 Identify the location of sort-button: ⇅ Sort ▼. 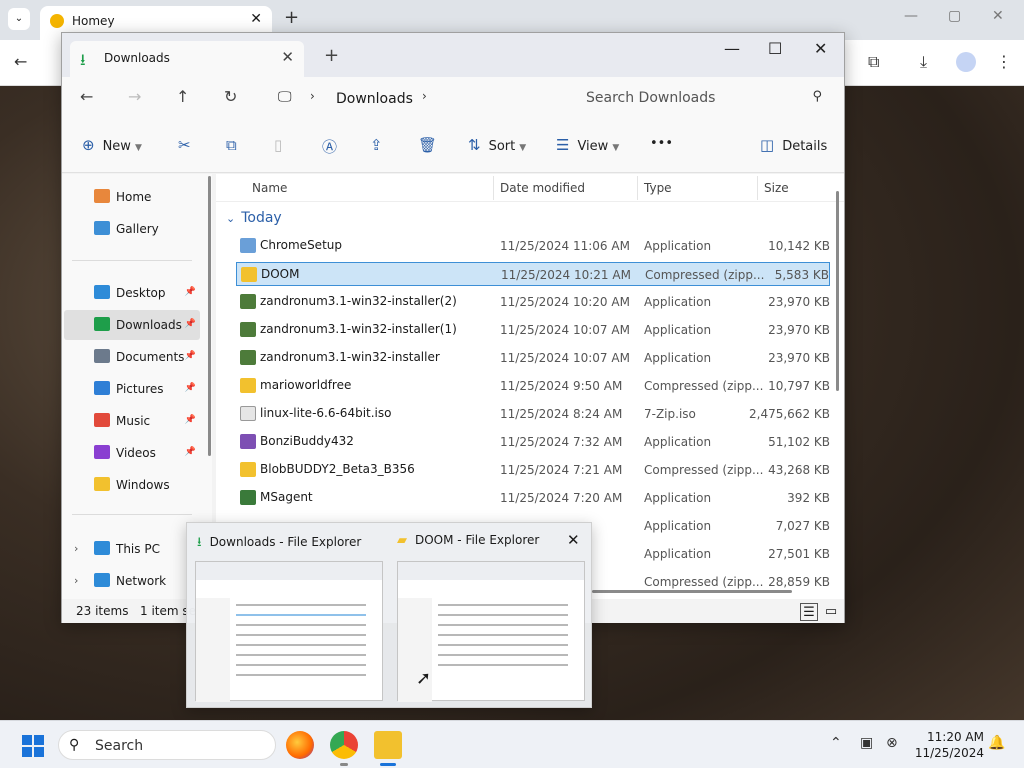
(497, 145).